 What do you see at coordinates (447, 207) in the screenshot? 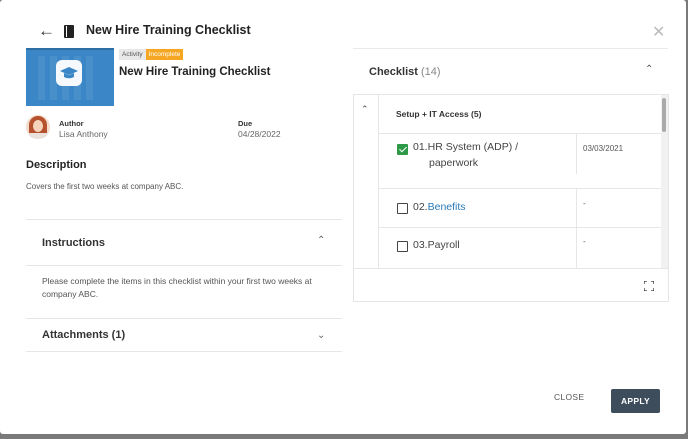
I see `checklist-item-link: Benefits` at bounding box center [447, 207].